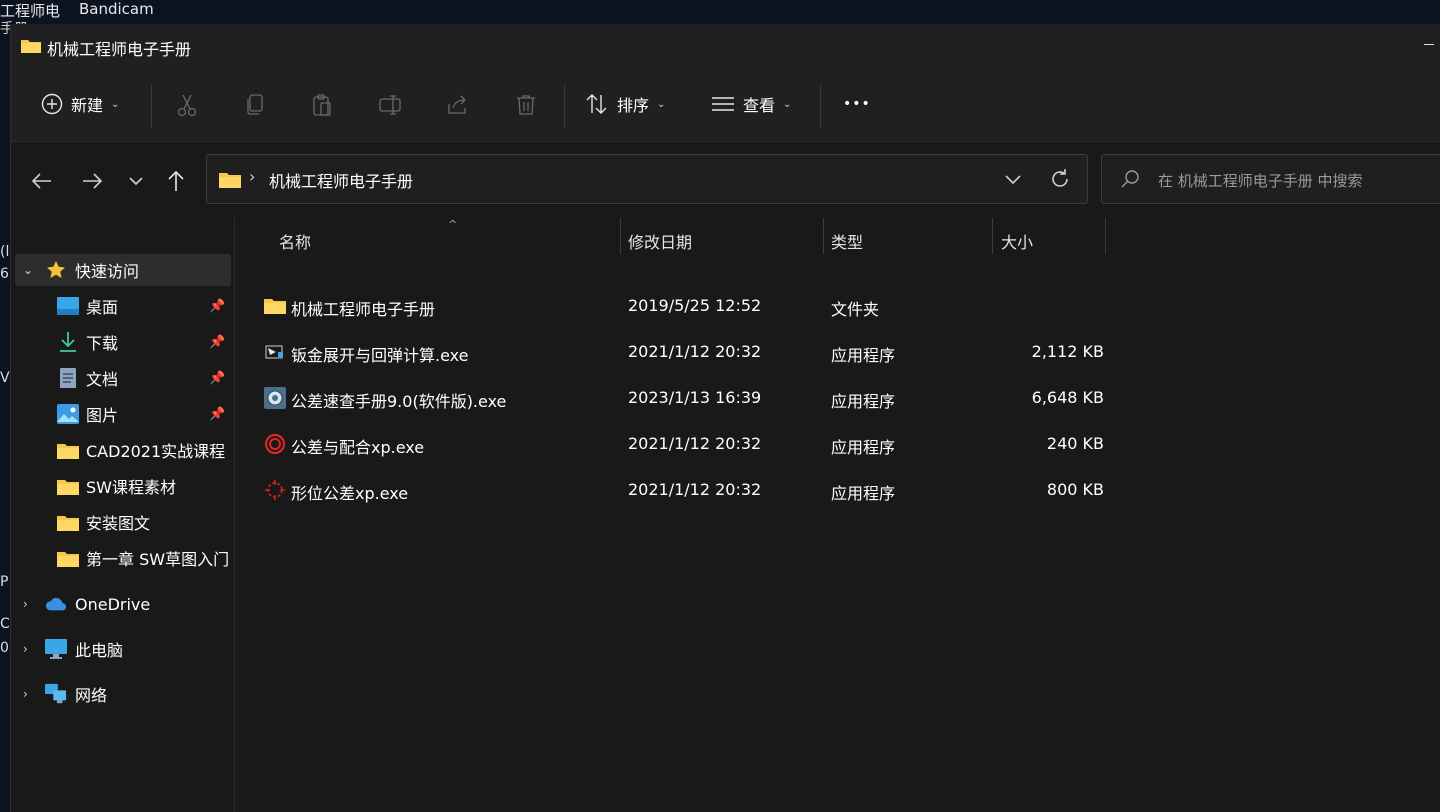  I want to click on computer-icon, so click(56, 649).